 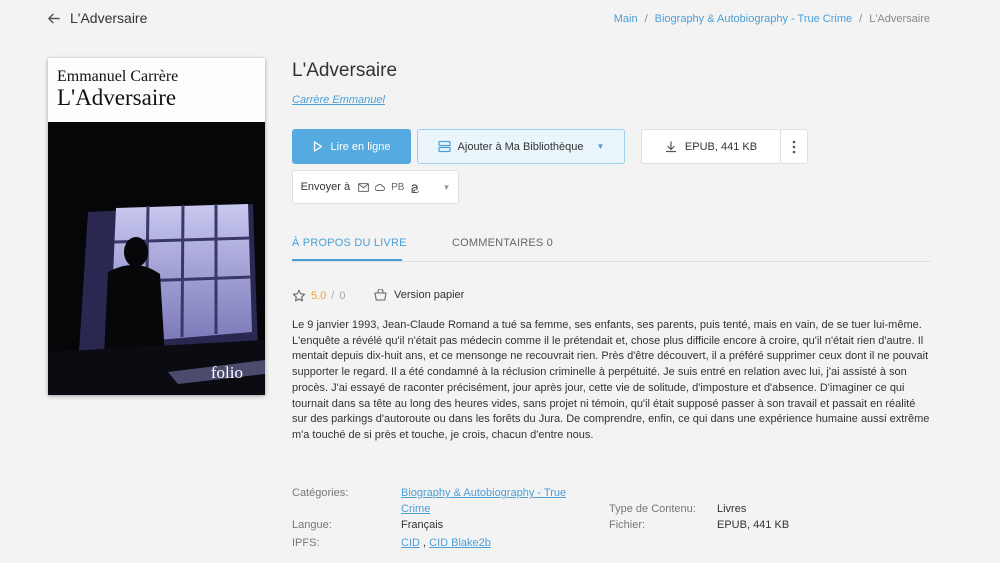 I want to click on tab-comments: COMMENTAIRES 0, so click(x=502, y=243).